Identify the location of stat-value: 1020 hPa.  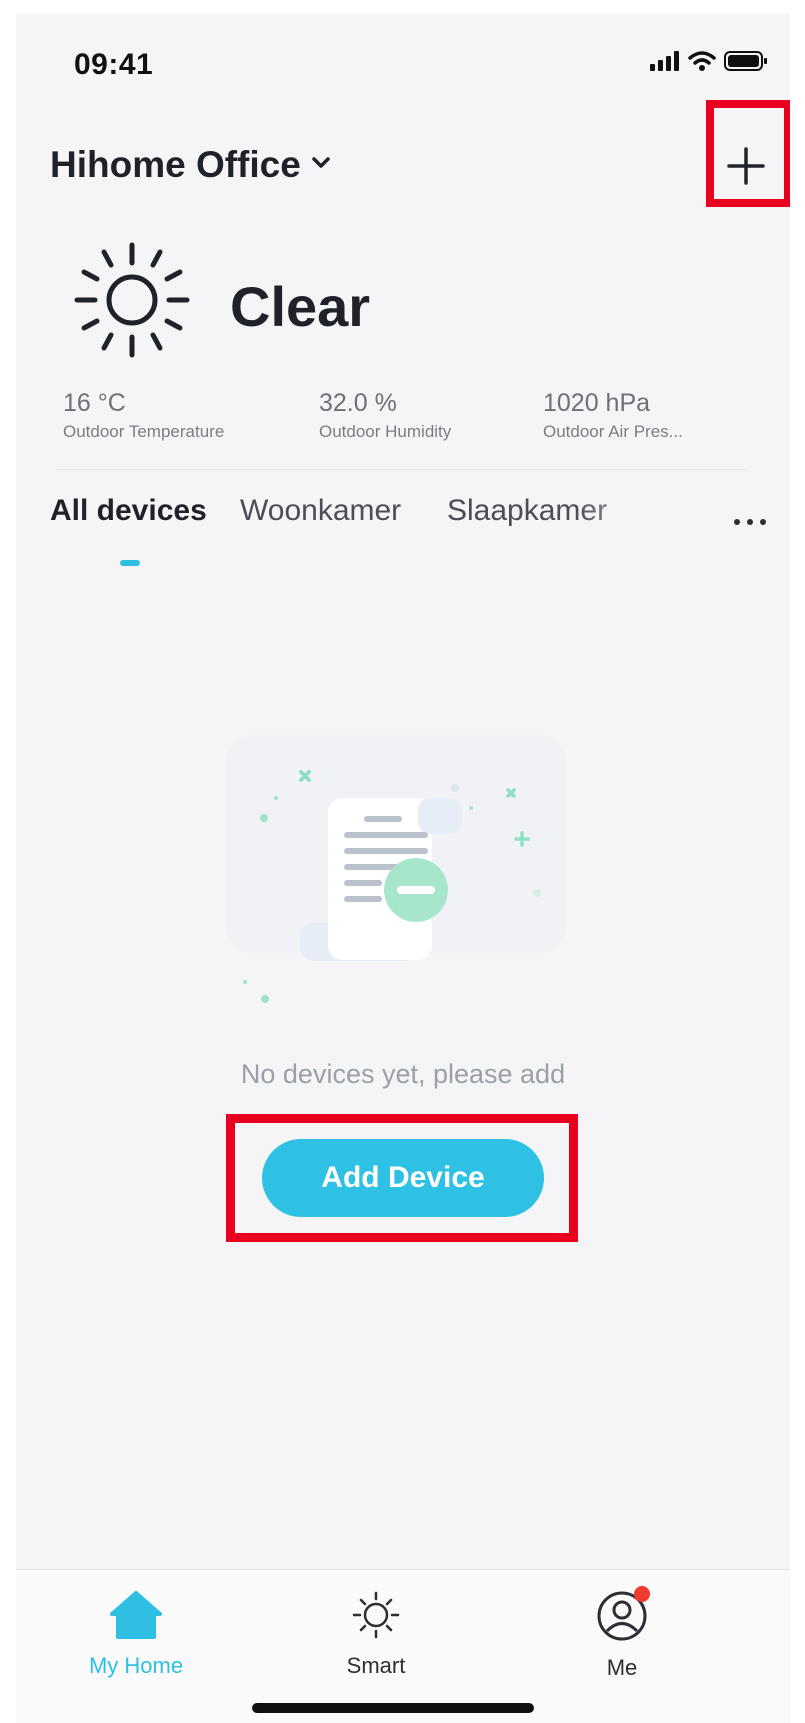
(597, 403).